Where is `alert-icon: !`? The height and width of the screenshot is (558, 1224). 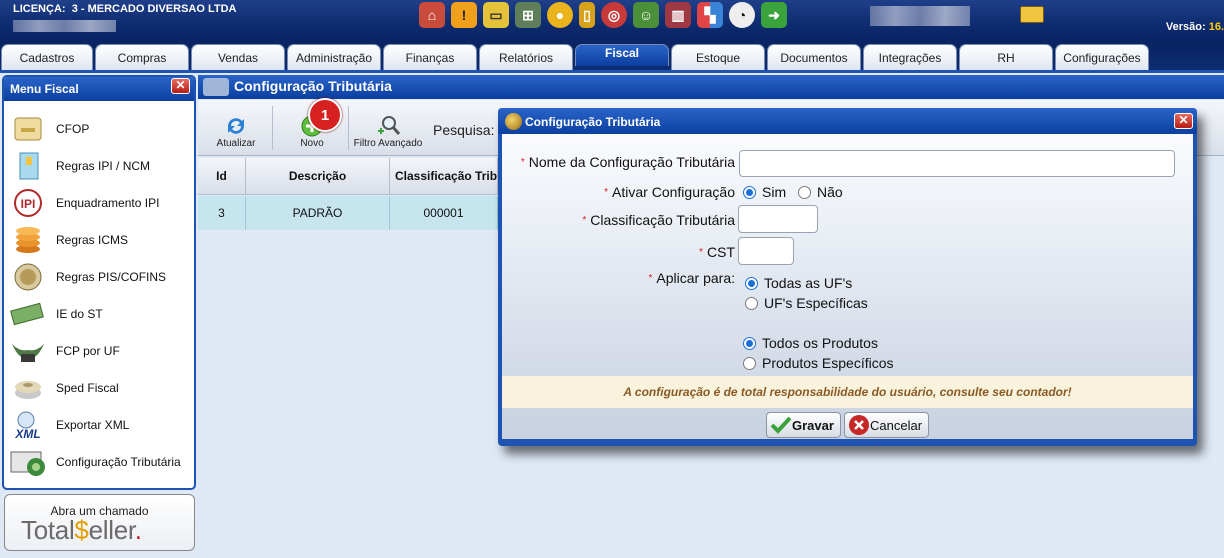
alert-icon: ! is located at coordinates (464, 15).